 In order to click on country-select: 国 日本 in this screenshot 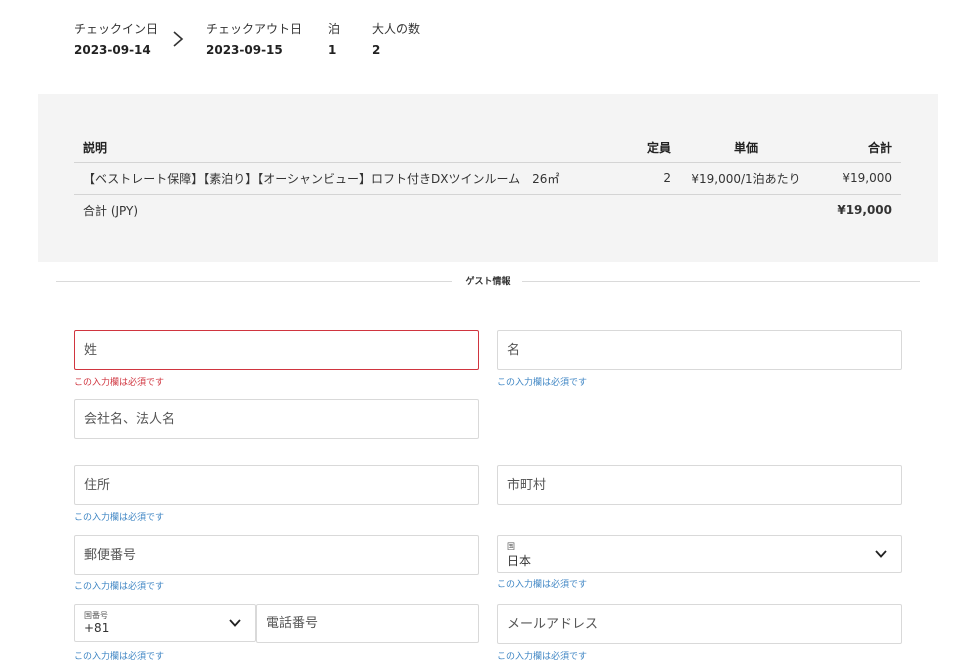, I will do `click(699, 554)`.